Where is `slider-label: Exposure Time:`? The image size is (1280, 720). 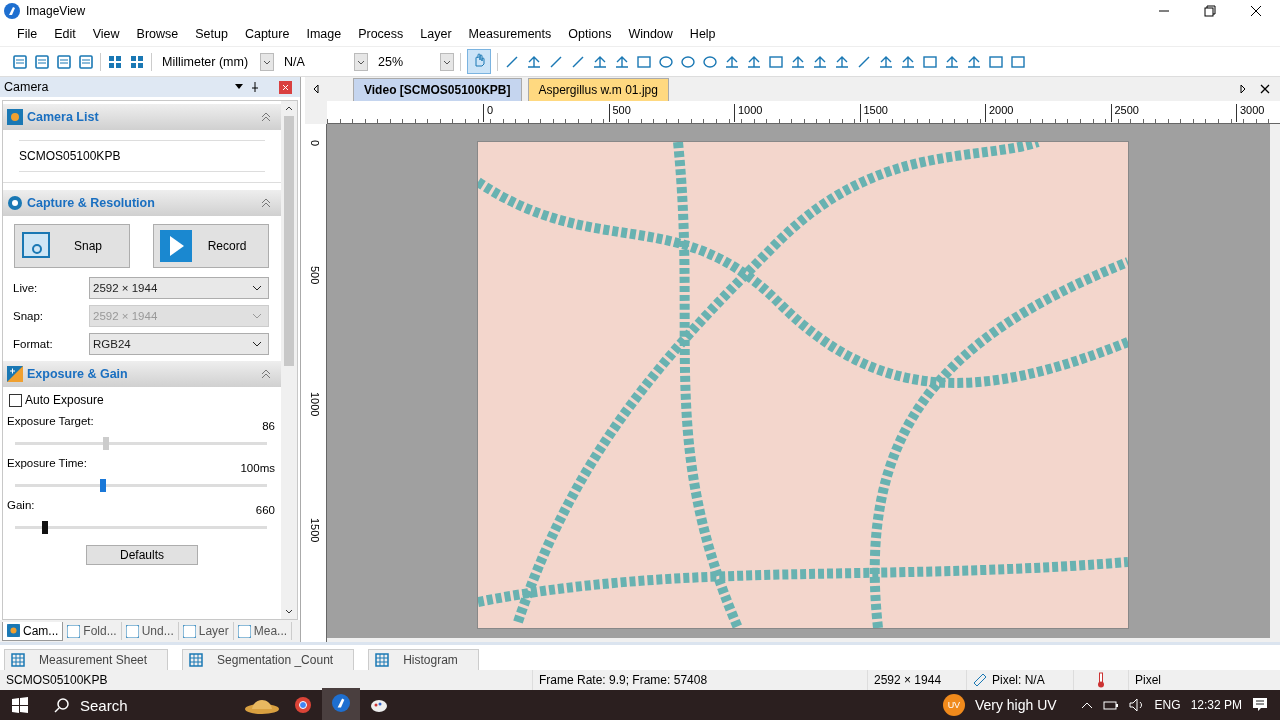 slider-label: Exposure Time: is located at coordinates (47, 464).